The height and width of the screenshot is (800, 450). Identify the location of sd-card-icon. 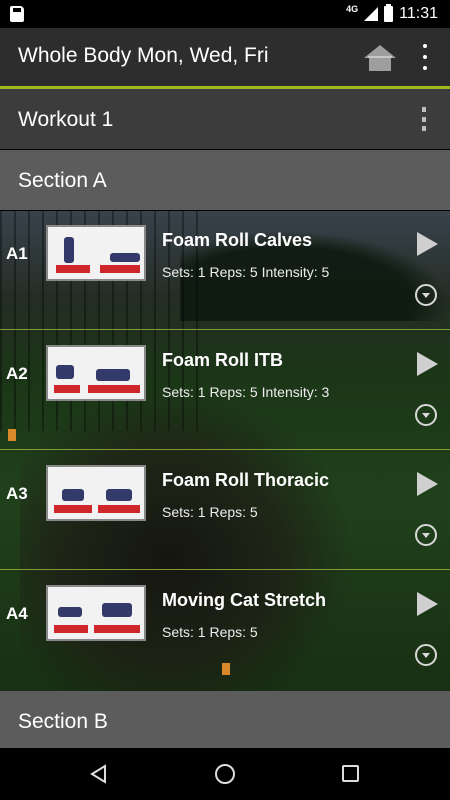
(17, 14).